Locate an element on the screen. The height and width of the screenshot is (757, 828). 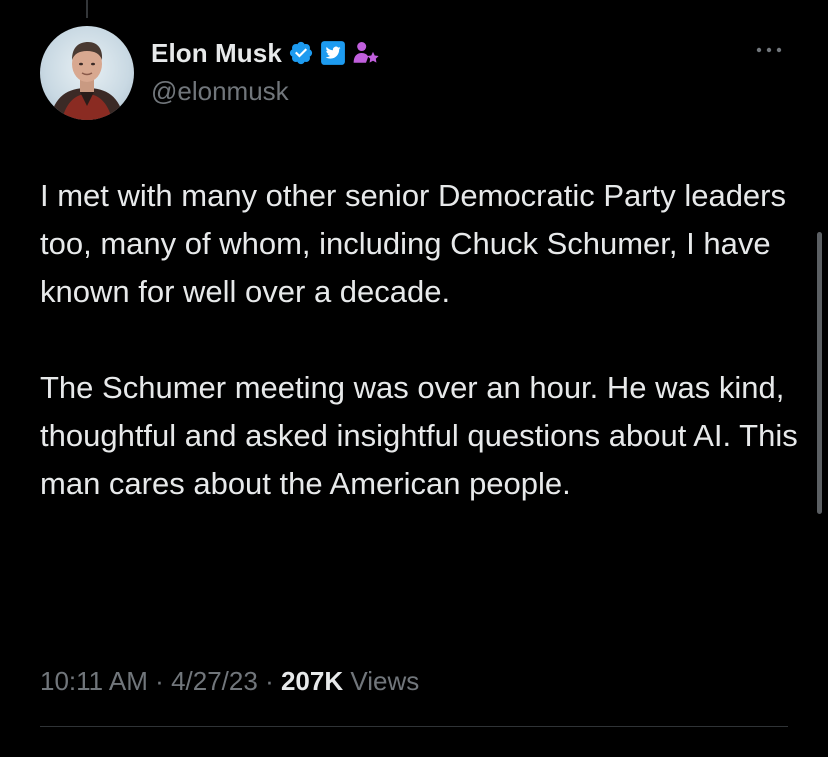
more-options-button is located at coordinates (769, 50).